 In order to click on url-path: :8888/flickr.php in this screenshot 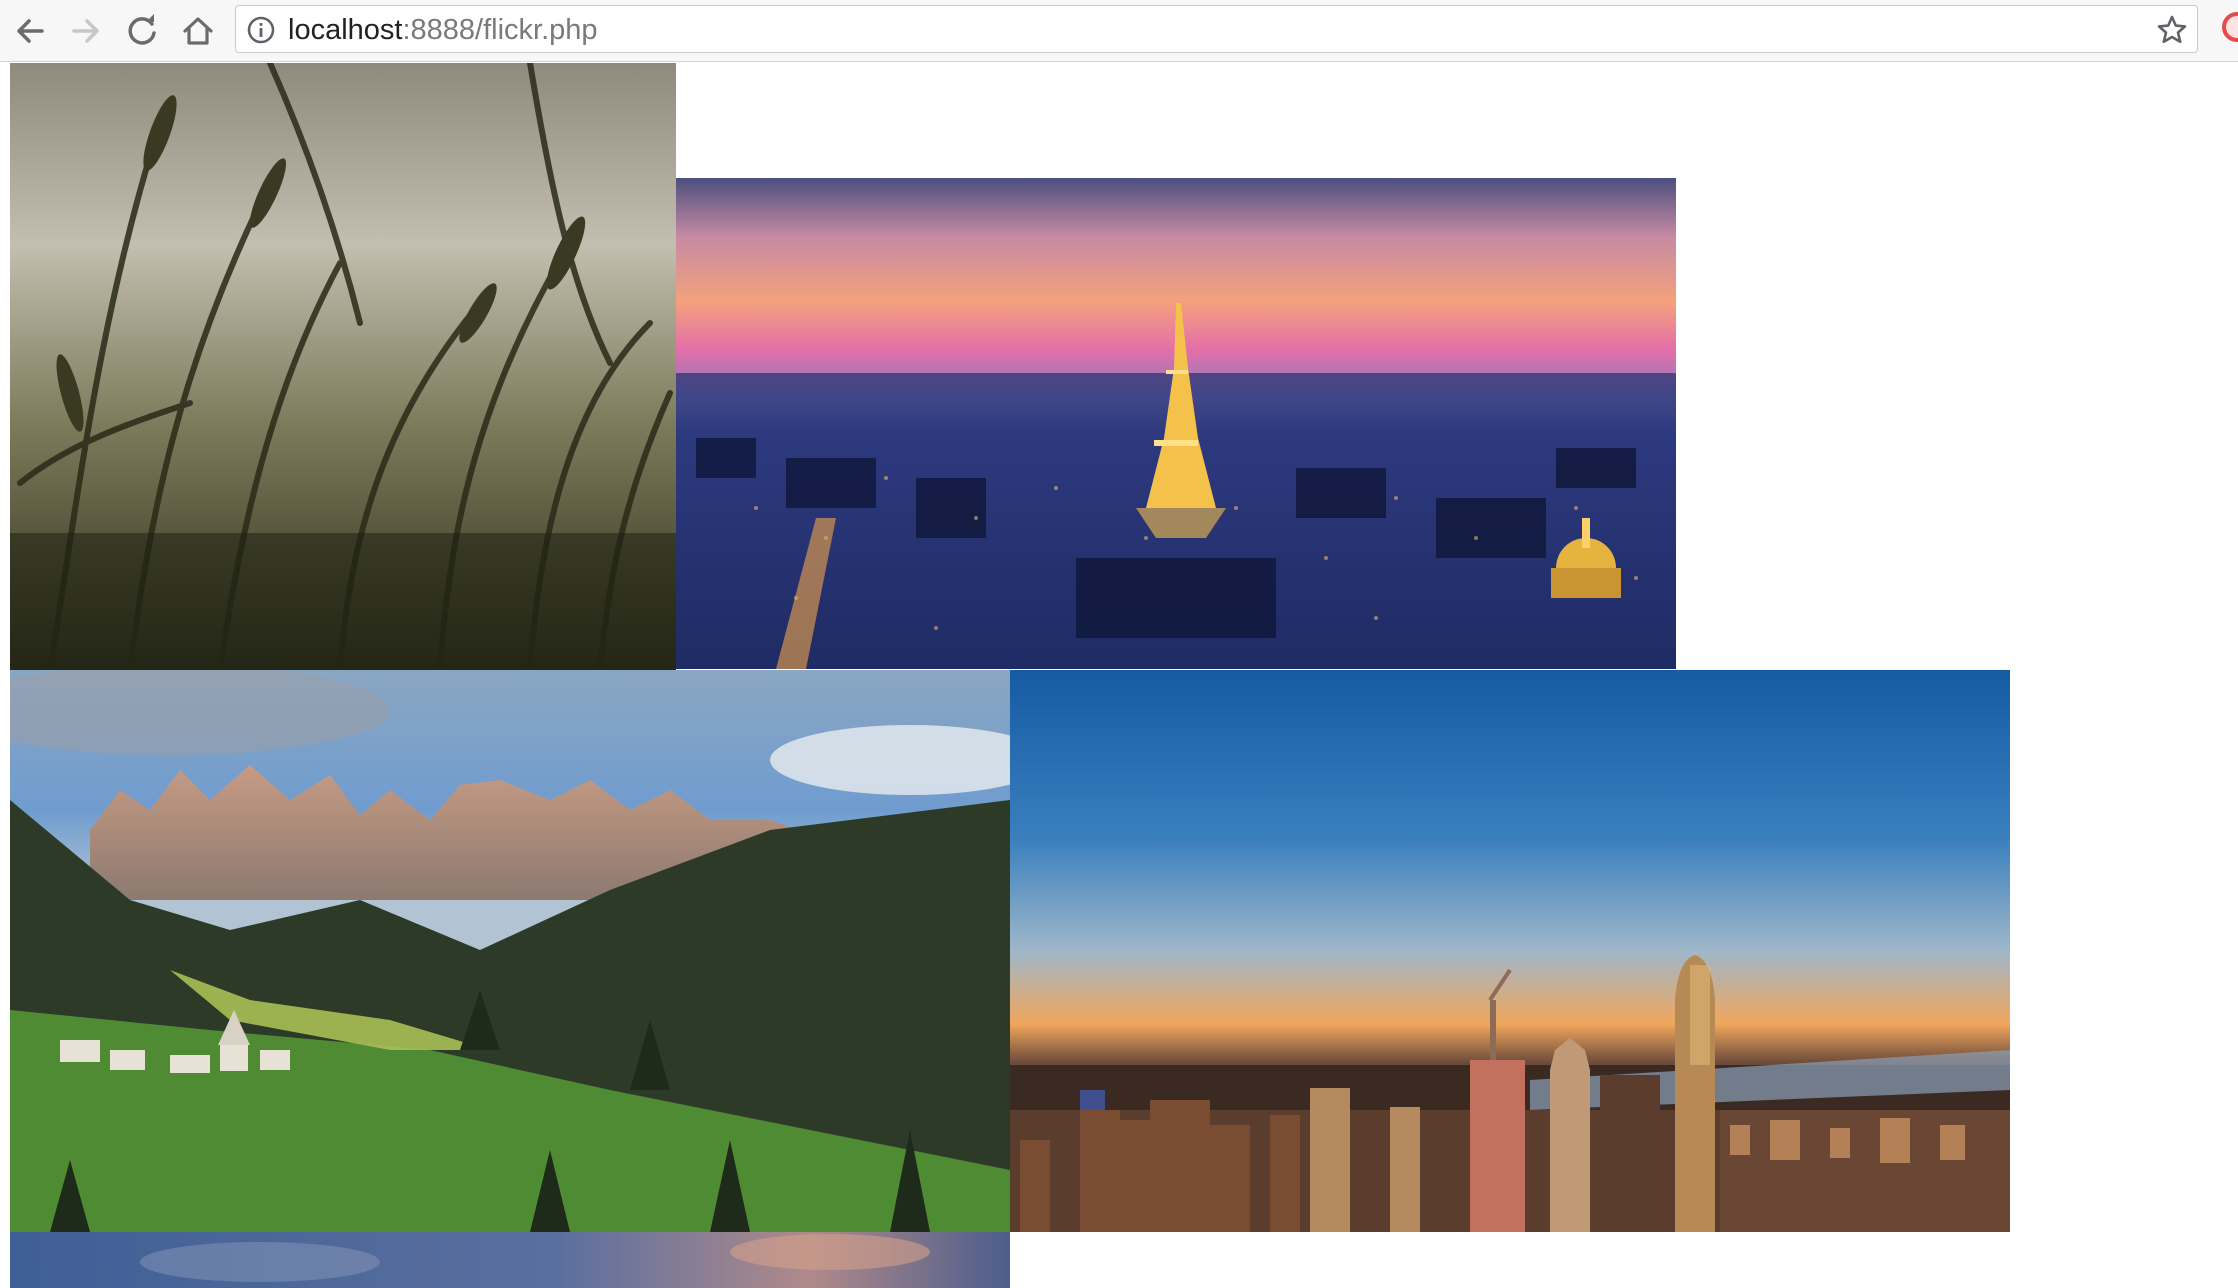, I will do `click(500, 30)`.